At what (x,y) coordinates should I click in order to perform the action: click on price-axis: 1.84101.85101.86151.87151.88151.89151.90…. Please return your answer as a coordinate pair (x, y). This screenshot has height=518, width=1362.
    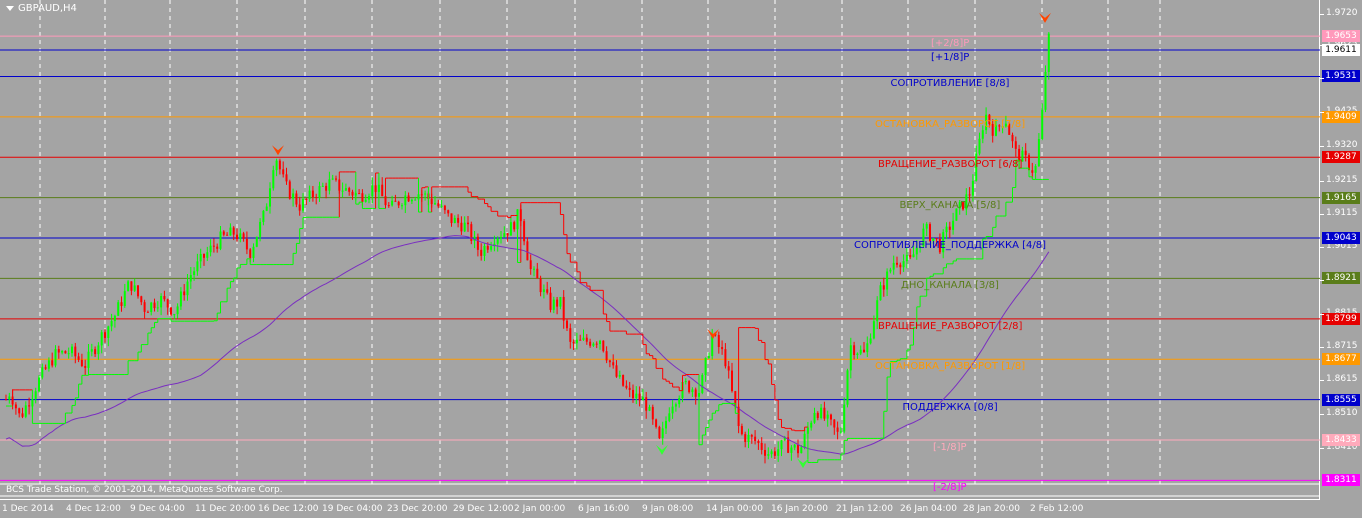
    Looking at the image, I should click on (1341, 250).